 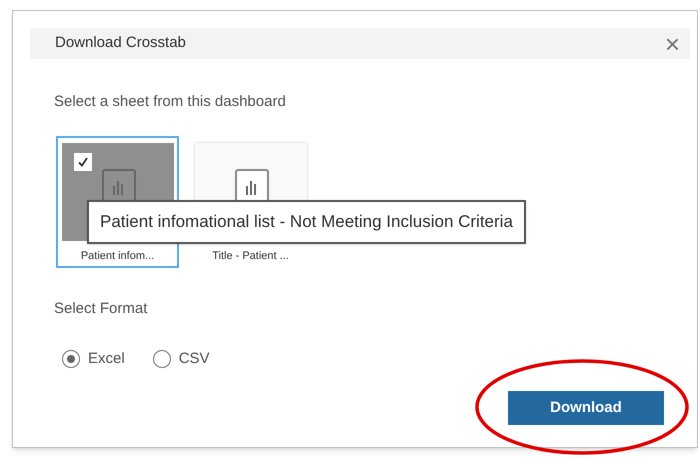 I want to click on checkbox-icon, so click(x=83, y=162).